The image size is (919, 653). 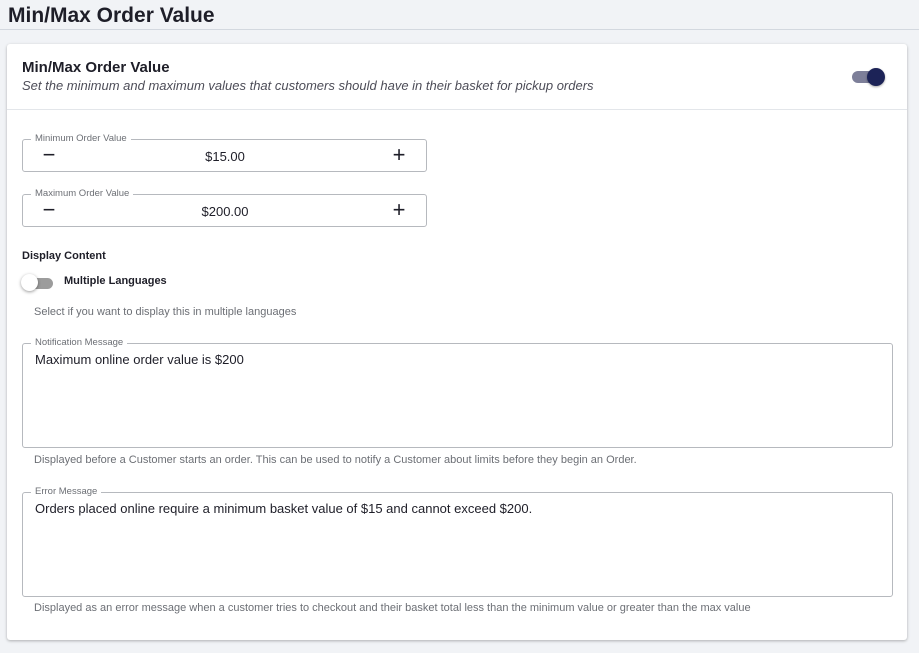 I want to click on card-title: Min/Max Order Value, so click(x=96, y=67).